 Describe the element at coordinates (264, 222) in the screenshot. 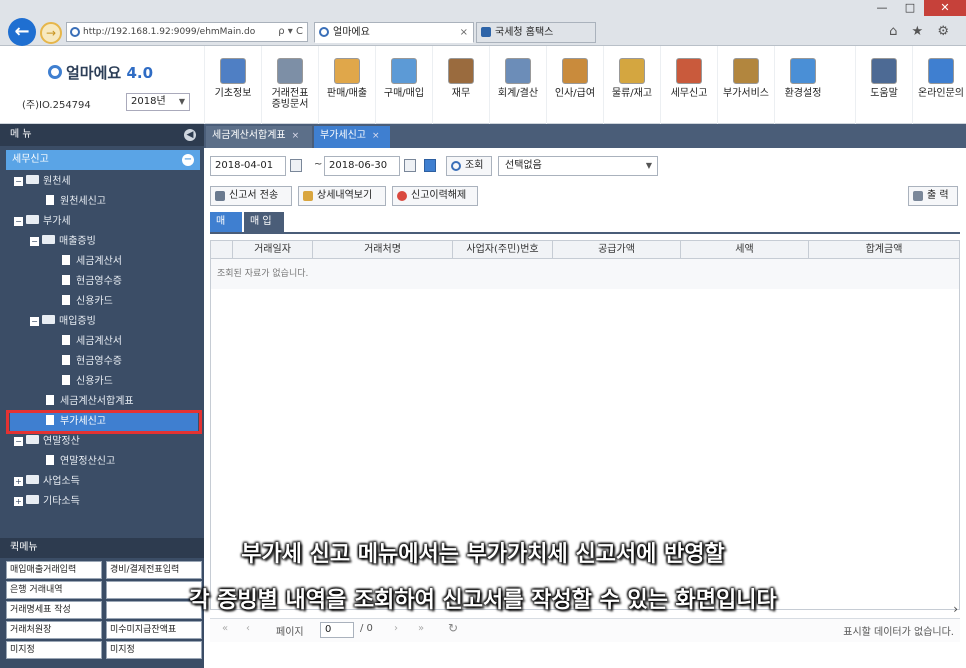

I see `tab-purchase: 매 입` at that location.